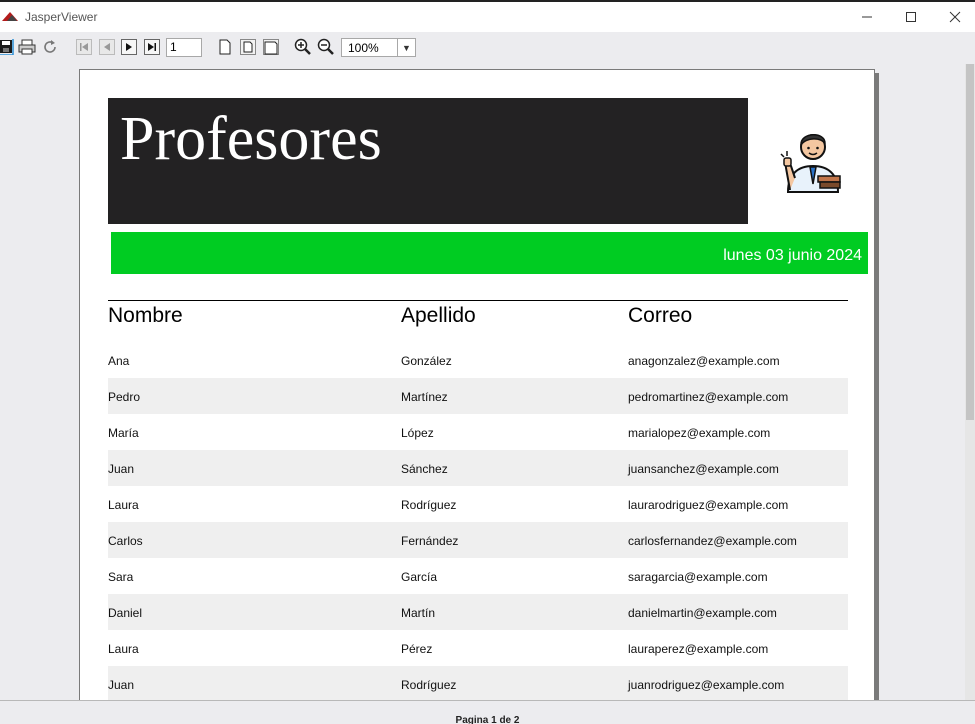 This screenshot has height=724, width=975. What do you see at coordinates (702, 613) in the screenshot?
I see `cell-correo: danielmartin@example.com` at bounding box center [702, 613].